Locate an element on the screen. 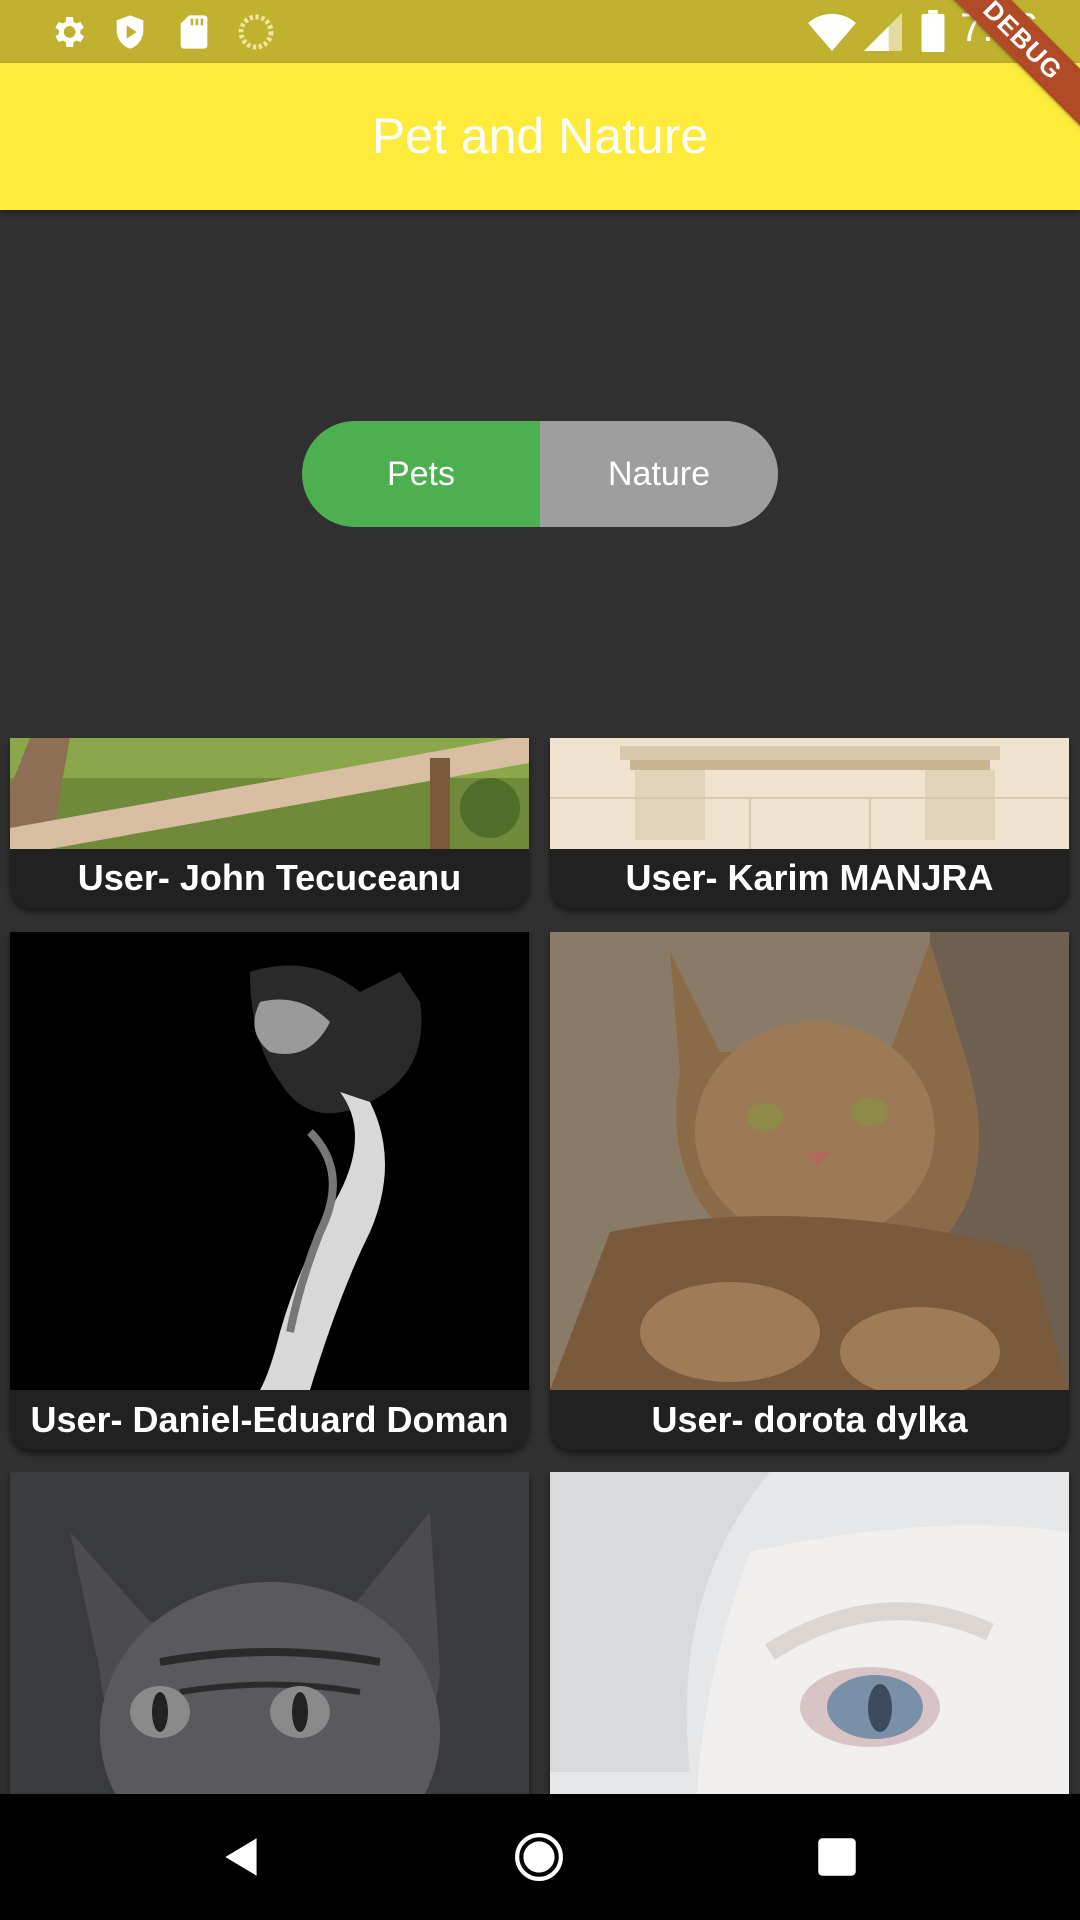  card-caption: User- Daniel-Eduard Doman is located at coordinates (269, 1419).